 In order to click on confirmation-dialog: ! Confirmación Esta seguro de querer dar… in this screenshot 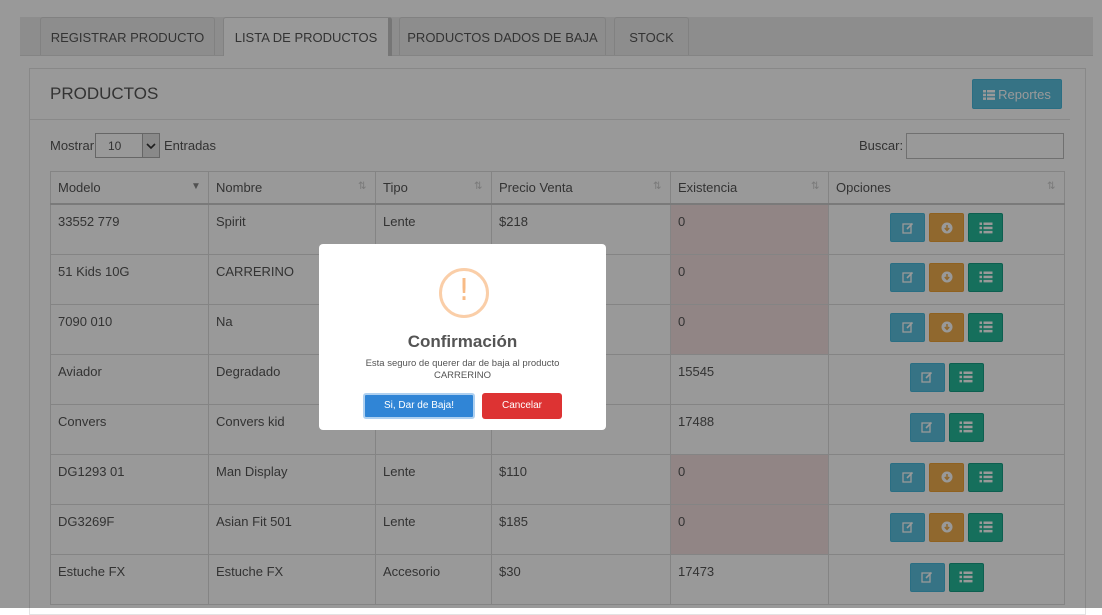, I will do `click(462, 337)`.